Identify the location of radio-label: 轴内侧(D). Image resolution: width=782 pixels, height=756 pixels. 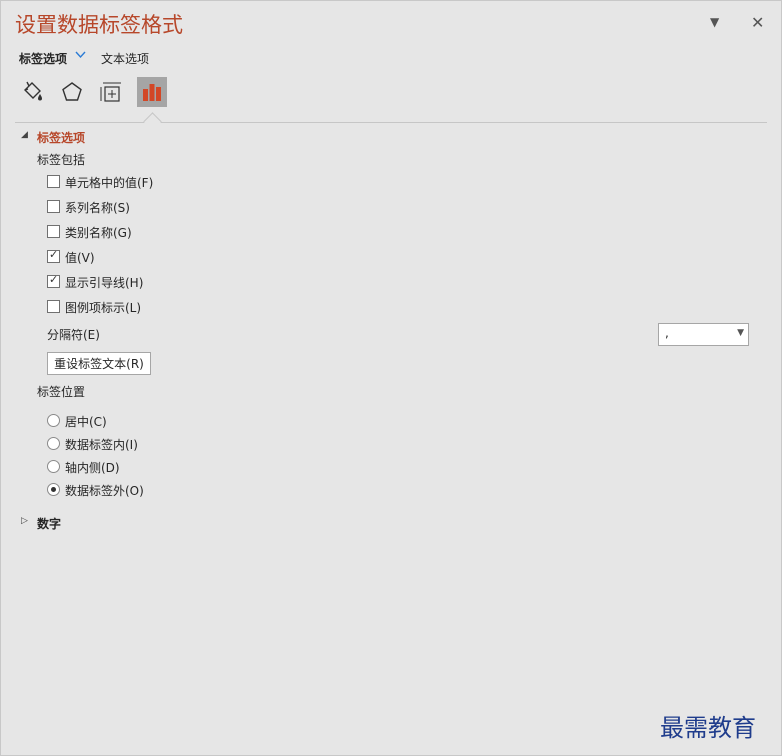
(92, 468).